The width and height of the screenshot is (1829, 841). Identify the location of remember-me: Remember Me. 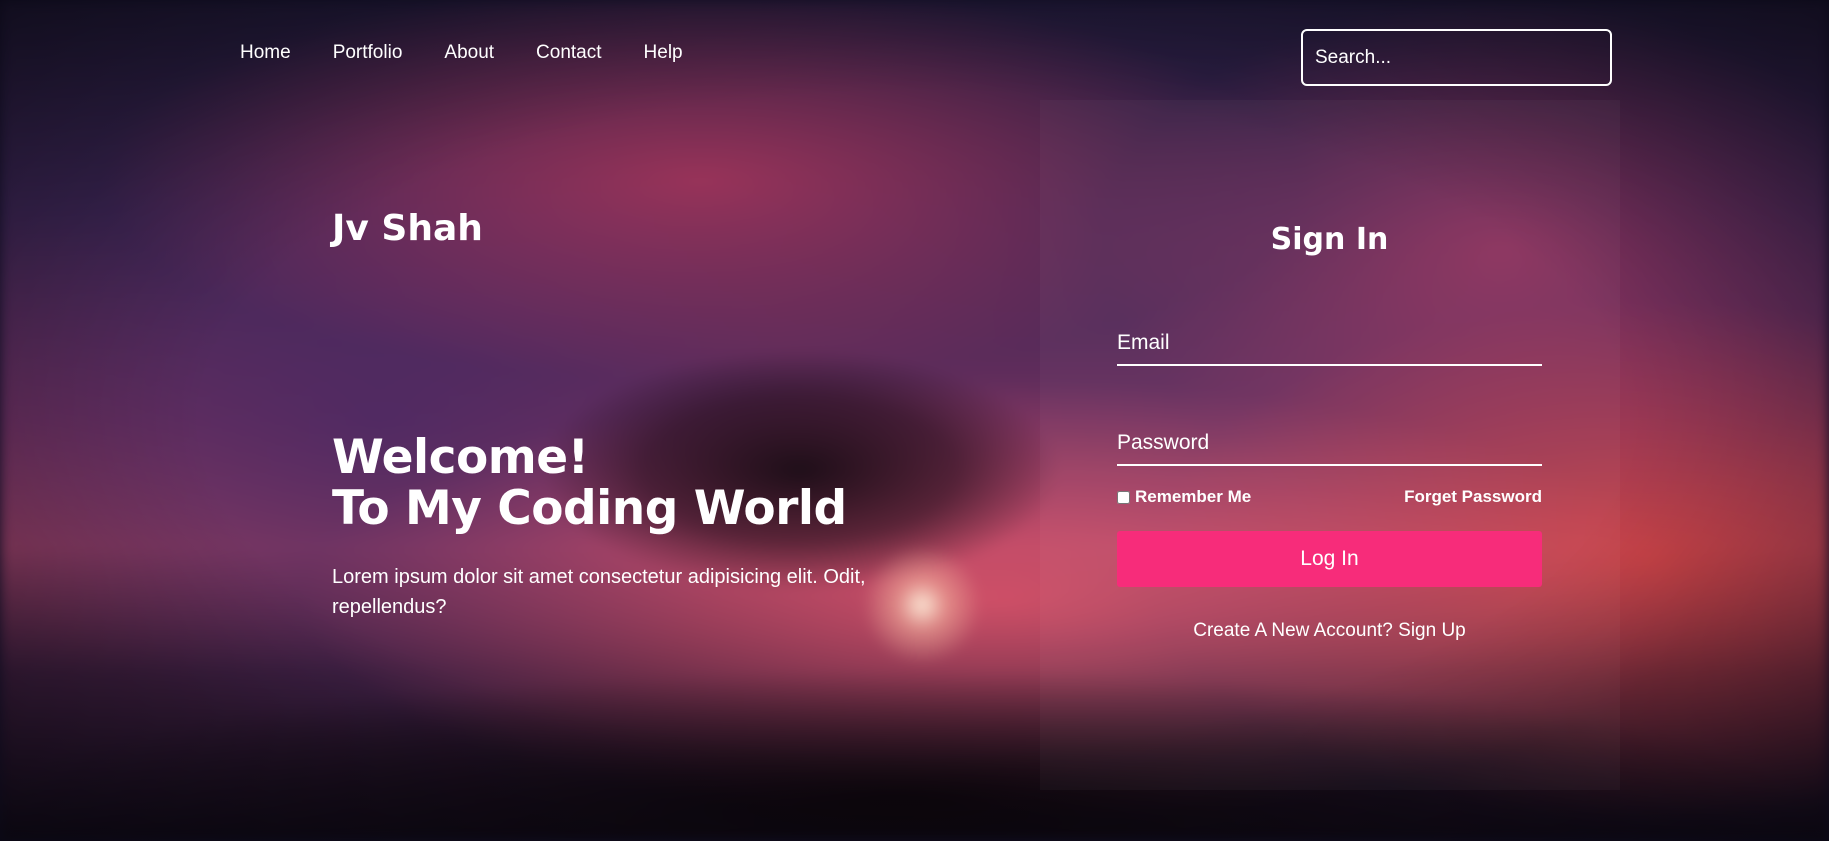
(1184, 497).